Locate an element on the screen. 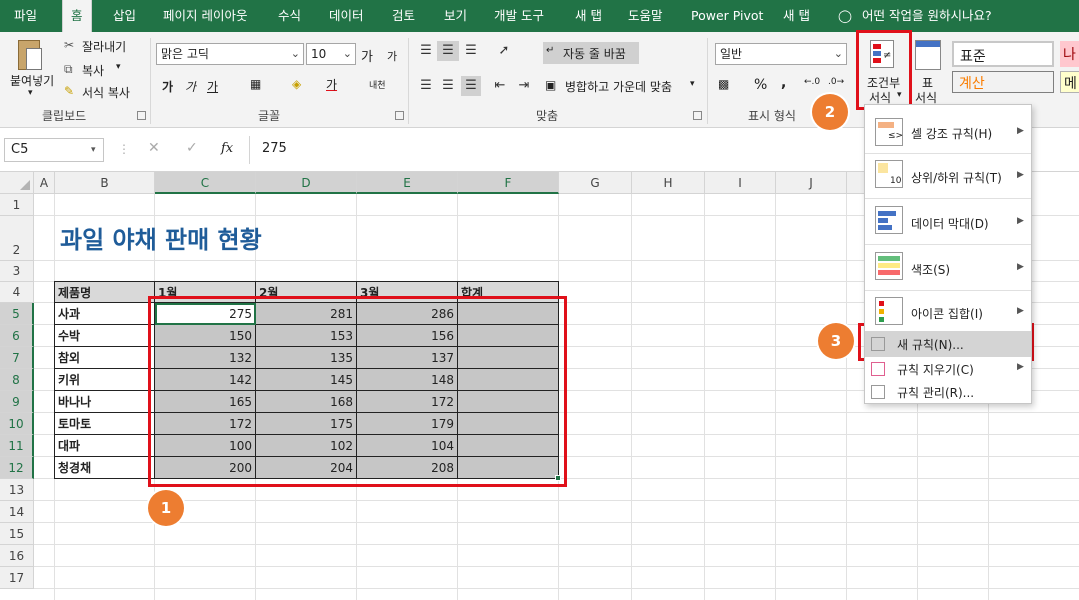 The height and width of the screenshot is (600, 1079). align-left-icon: ☰ is located at coordinates (426, 86).